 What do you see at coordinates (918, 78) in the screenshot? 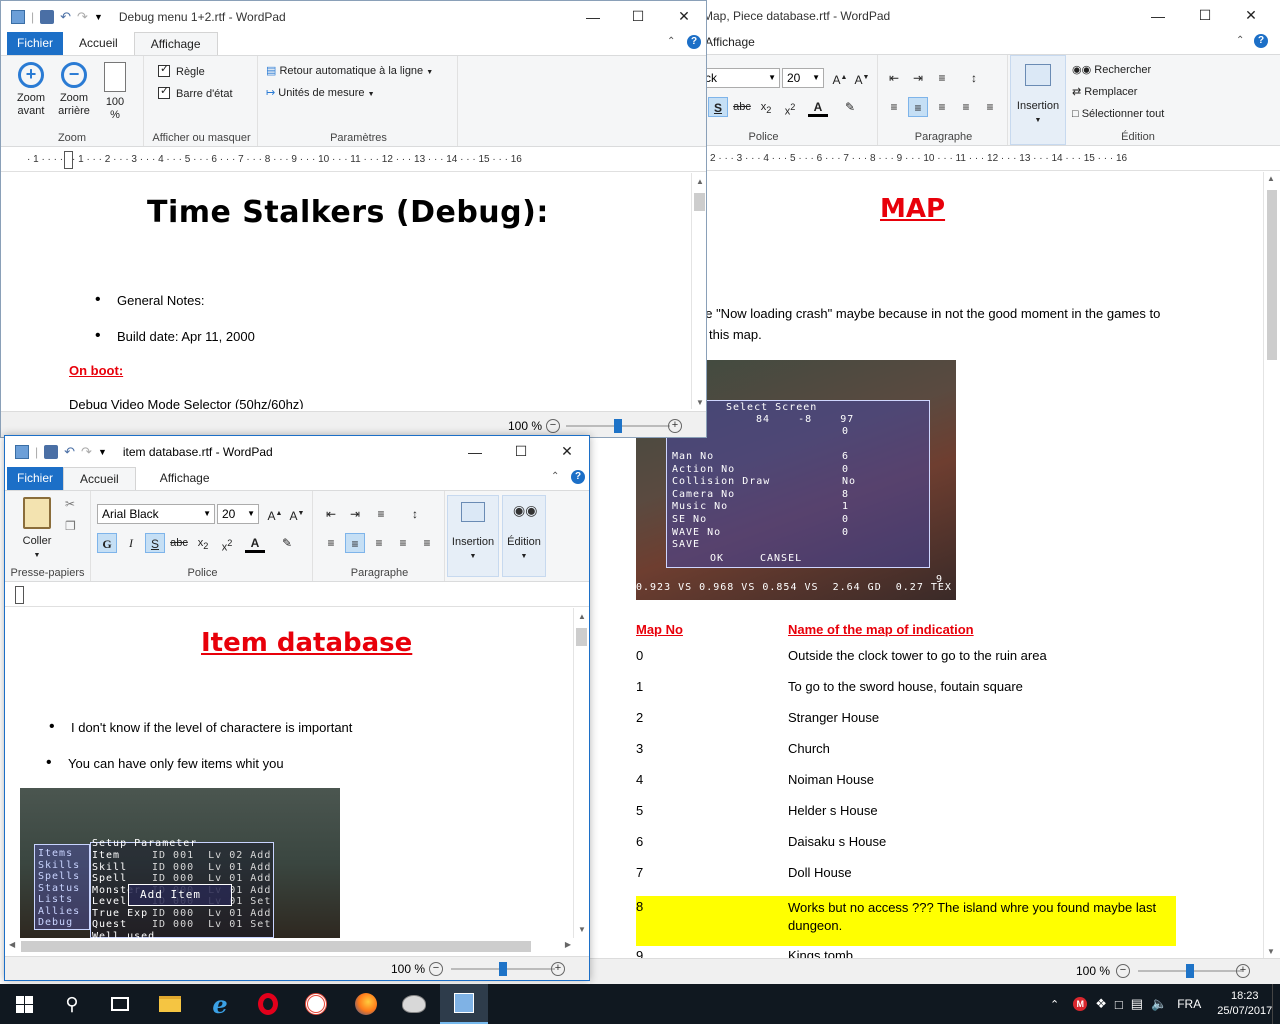
I see `increase-indent-icon: ⇥` at bounding box center [918, 78].